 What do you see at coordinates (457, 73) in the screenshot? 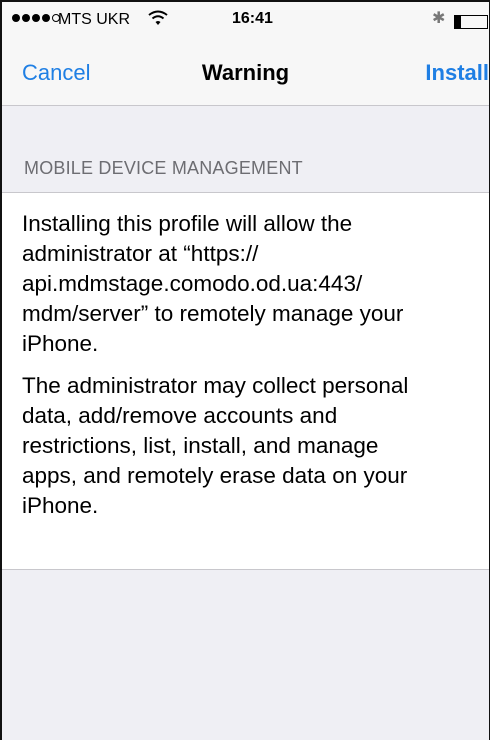
I see `install-button: Install` at bounding box center [457, 73].